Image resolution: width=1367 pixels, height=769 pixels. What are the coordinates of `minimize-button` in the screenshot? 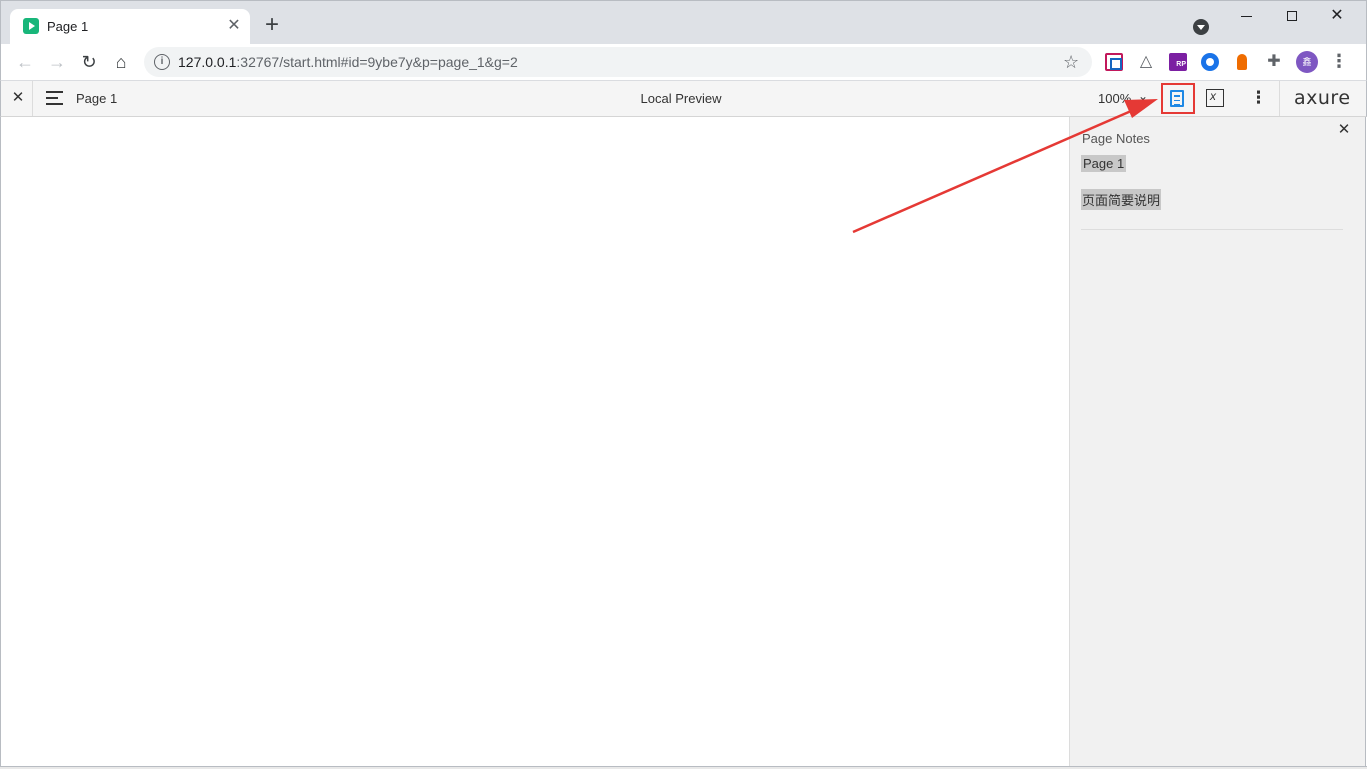 It's located at (1246, 17).